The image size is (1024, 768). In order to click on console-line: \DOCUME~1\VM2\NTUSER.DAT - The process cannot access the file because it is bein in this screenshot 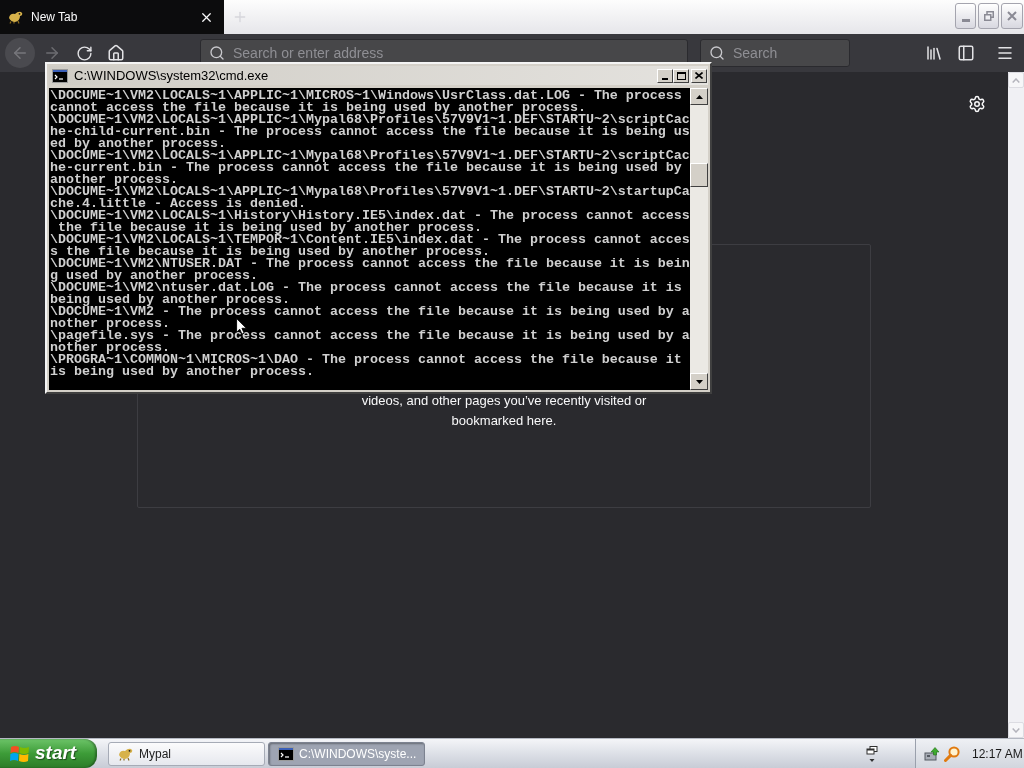, I will do `click(370, 264)`.